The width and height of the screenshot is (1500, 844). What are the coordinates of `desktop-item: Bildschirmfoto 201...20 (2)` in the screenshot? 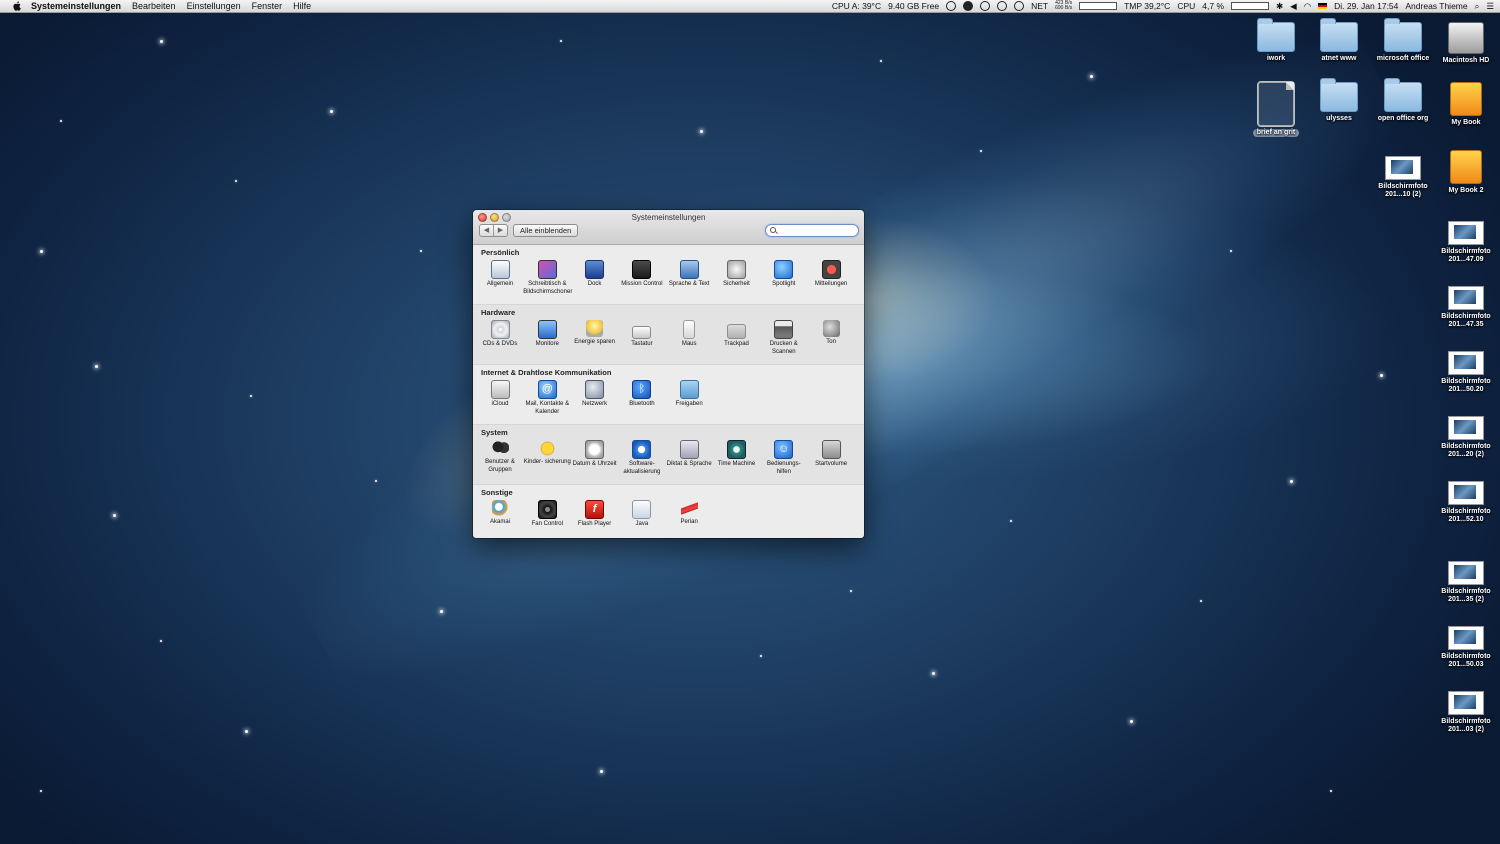 It's located at (1466, 434).